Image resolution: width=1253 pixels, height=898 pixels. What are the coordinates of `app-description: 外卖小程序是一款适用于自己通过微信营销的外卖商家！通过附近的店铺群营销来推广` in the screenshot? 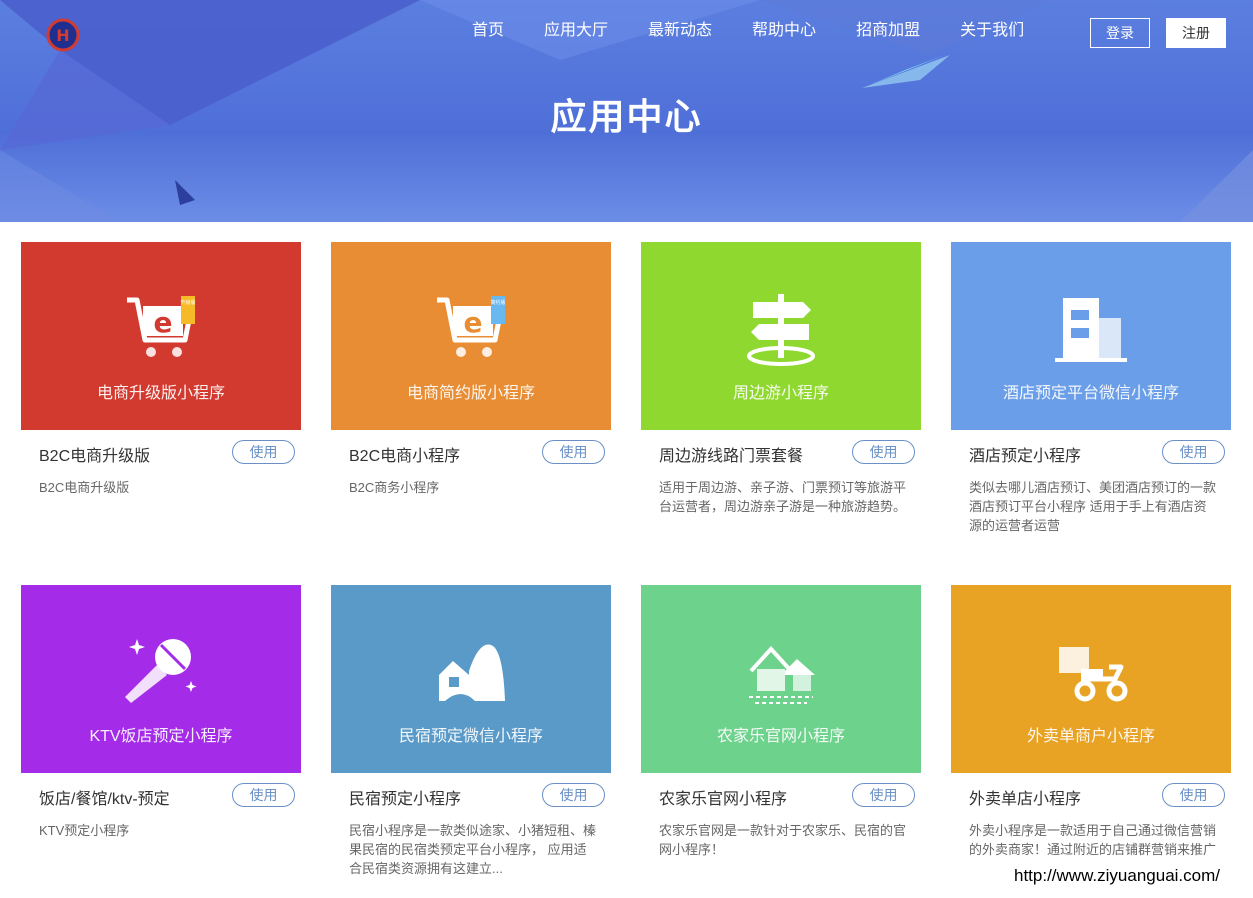 It's located at (1093, 840).